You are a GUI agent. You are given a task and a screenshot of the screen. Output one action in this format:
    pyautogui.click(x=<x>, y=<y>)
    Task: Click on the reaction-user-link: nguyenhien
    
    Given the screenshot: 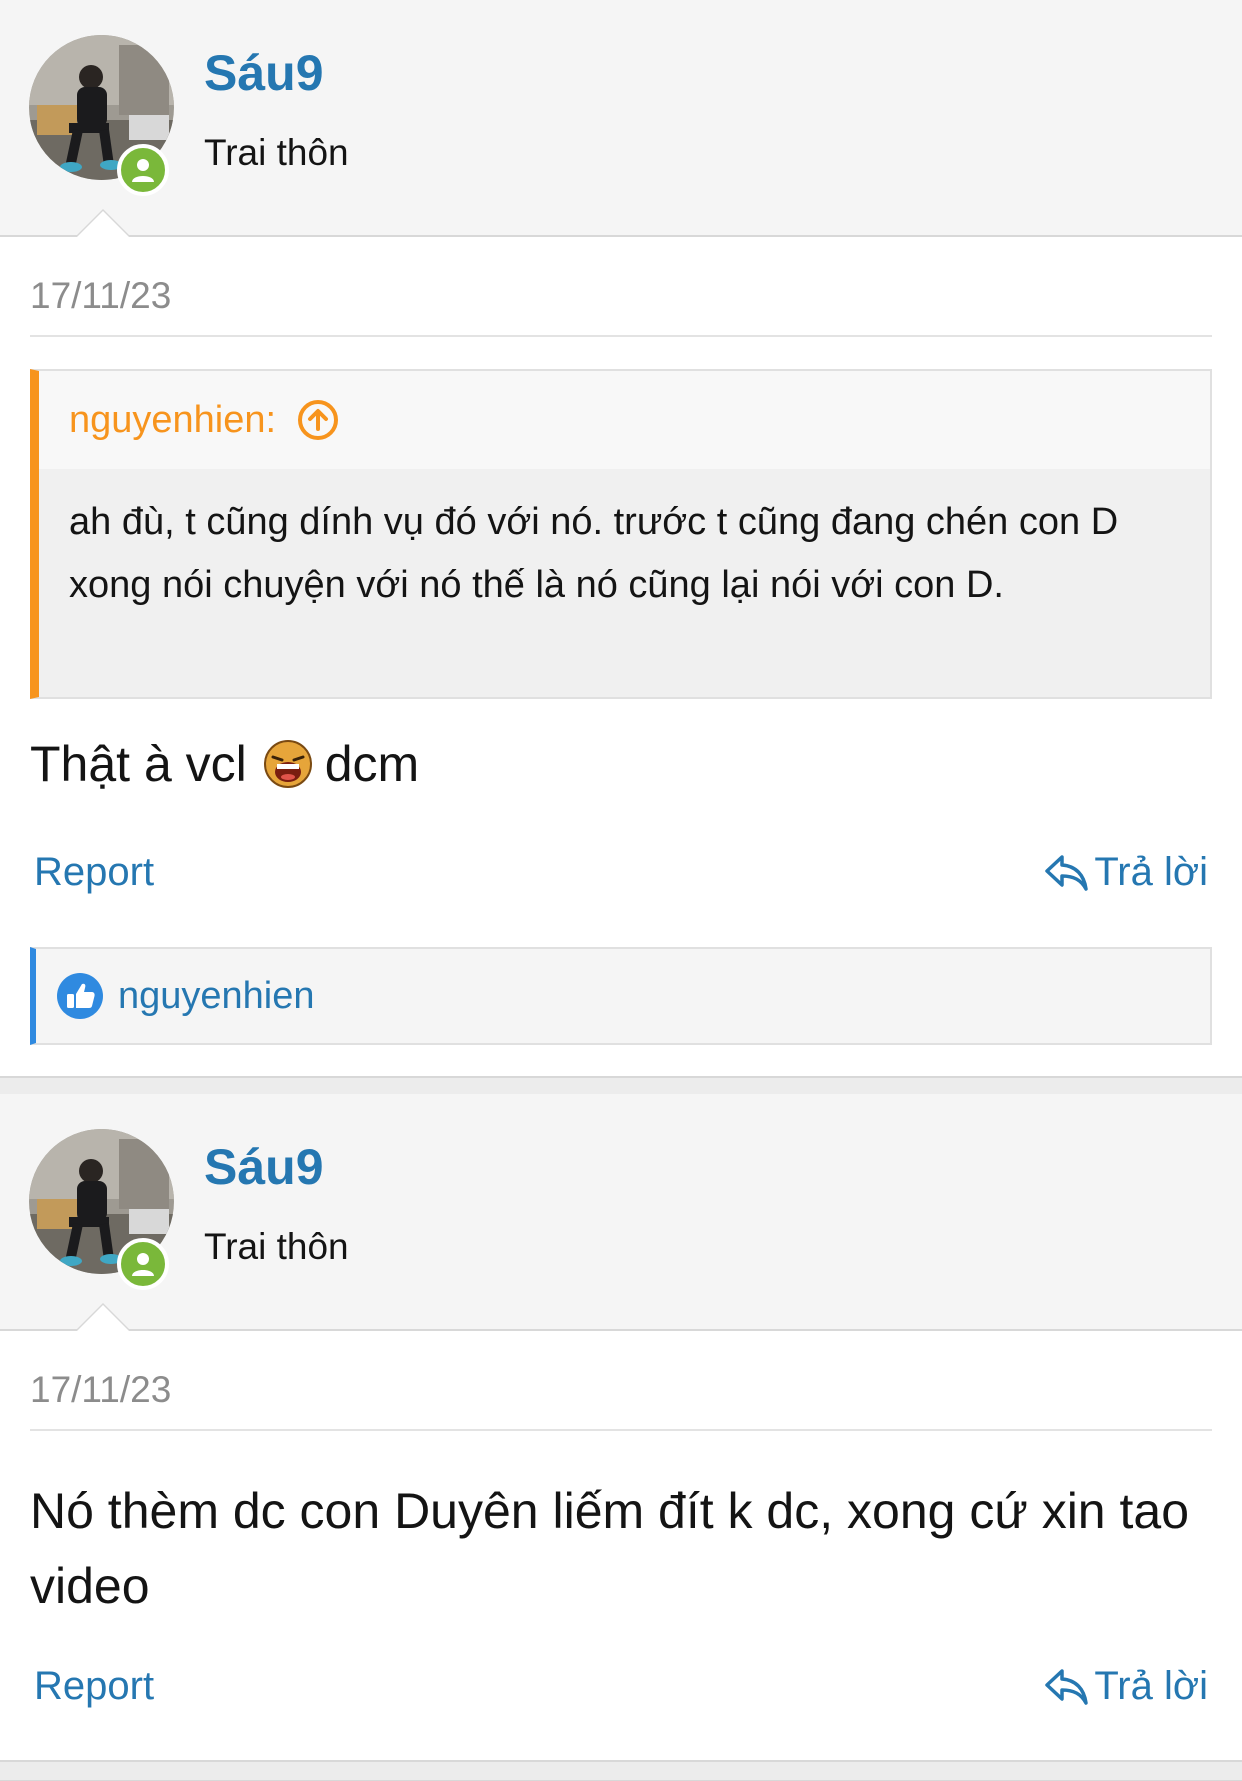 What is the action you would take?
    pyautogui.click(x=216, y=996)
    